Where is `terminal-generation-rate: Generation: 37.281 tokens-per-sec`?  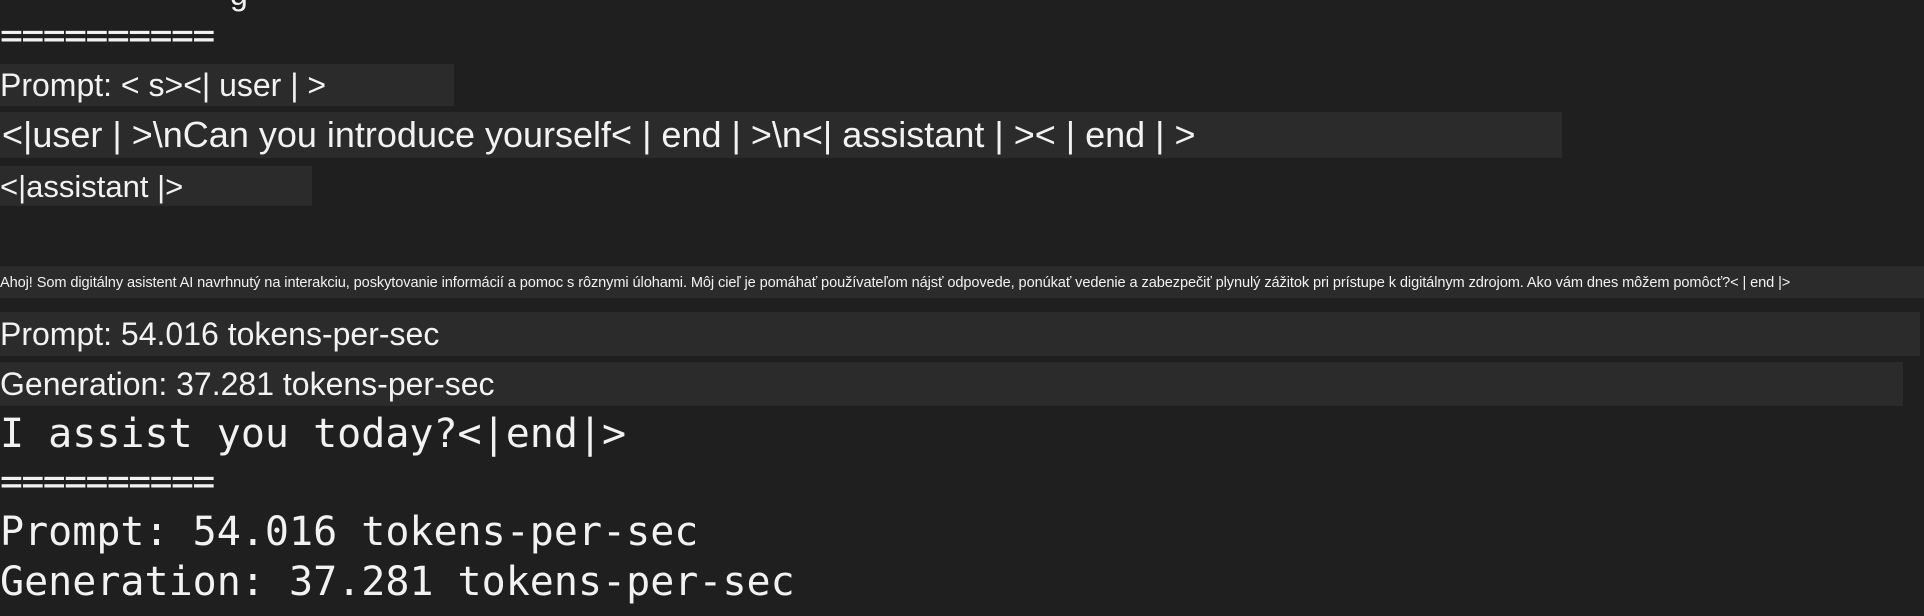 terminal-generation-rate: Generation: 37.281 tokens-per-sec is located at coordinates (397, 582).